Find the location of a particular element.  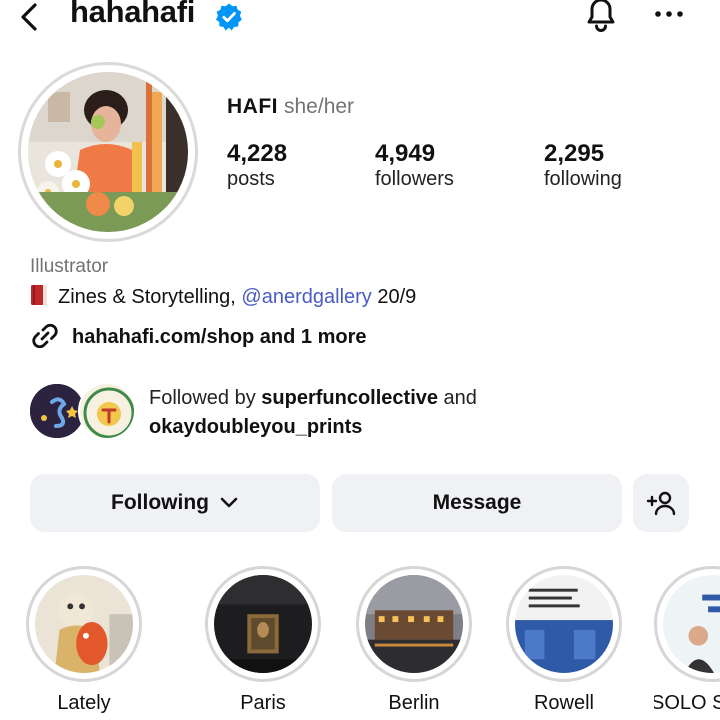

bell-icon is located at coordinates (601, 17).